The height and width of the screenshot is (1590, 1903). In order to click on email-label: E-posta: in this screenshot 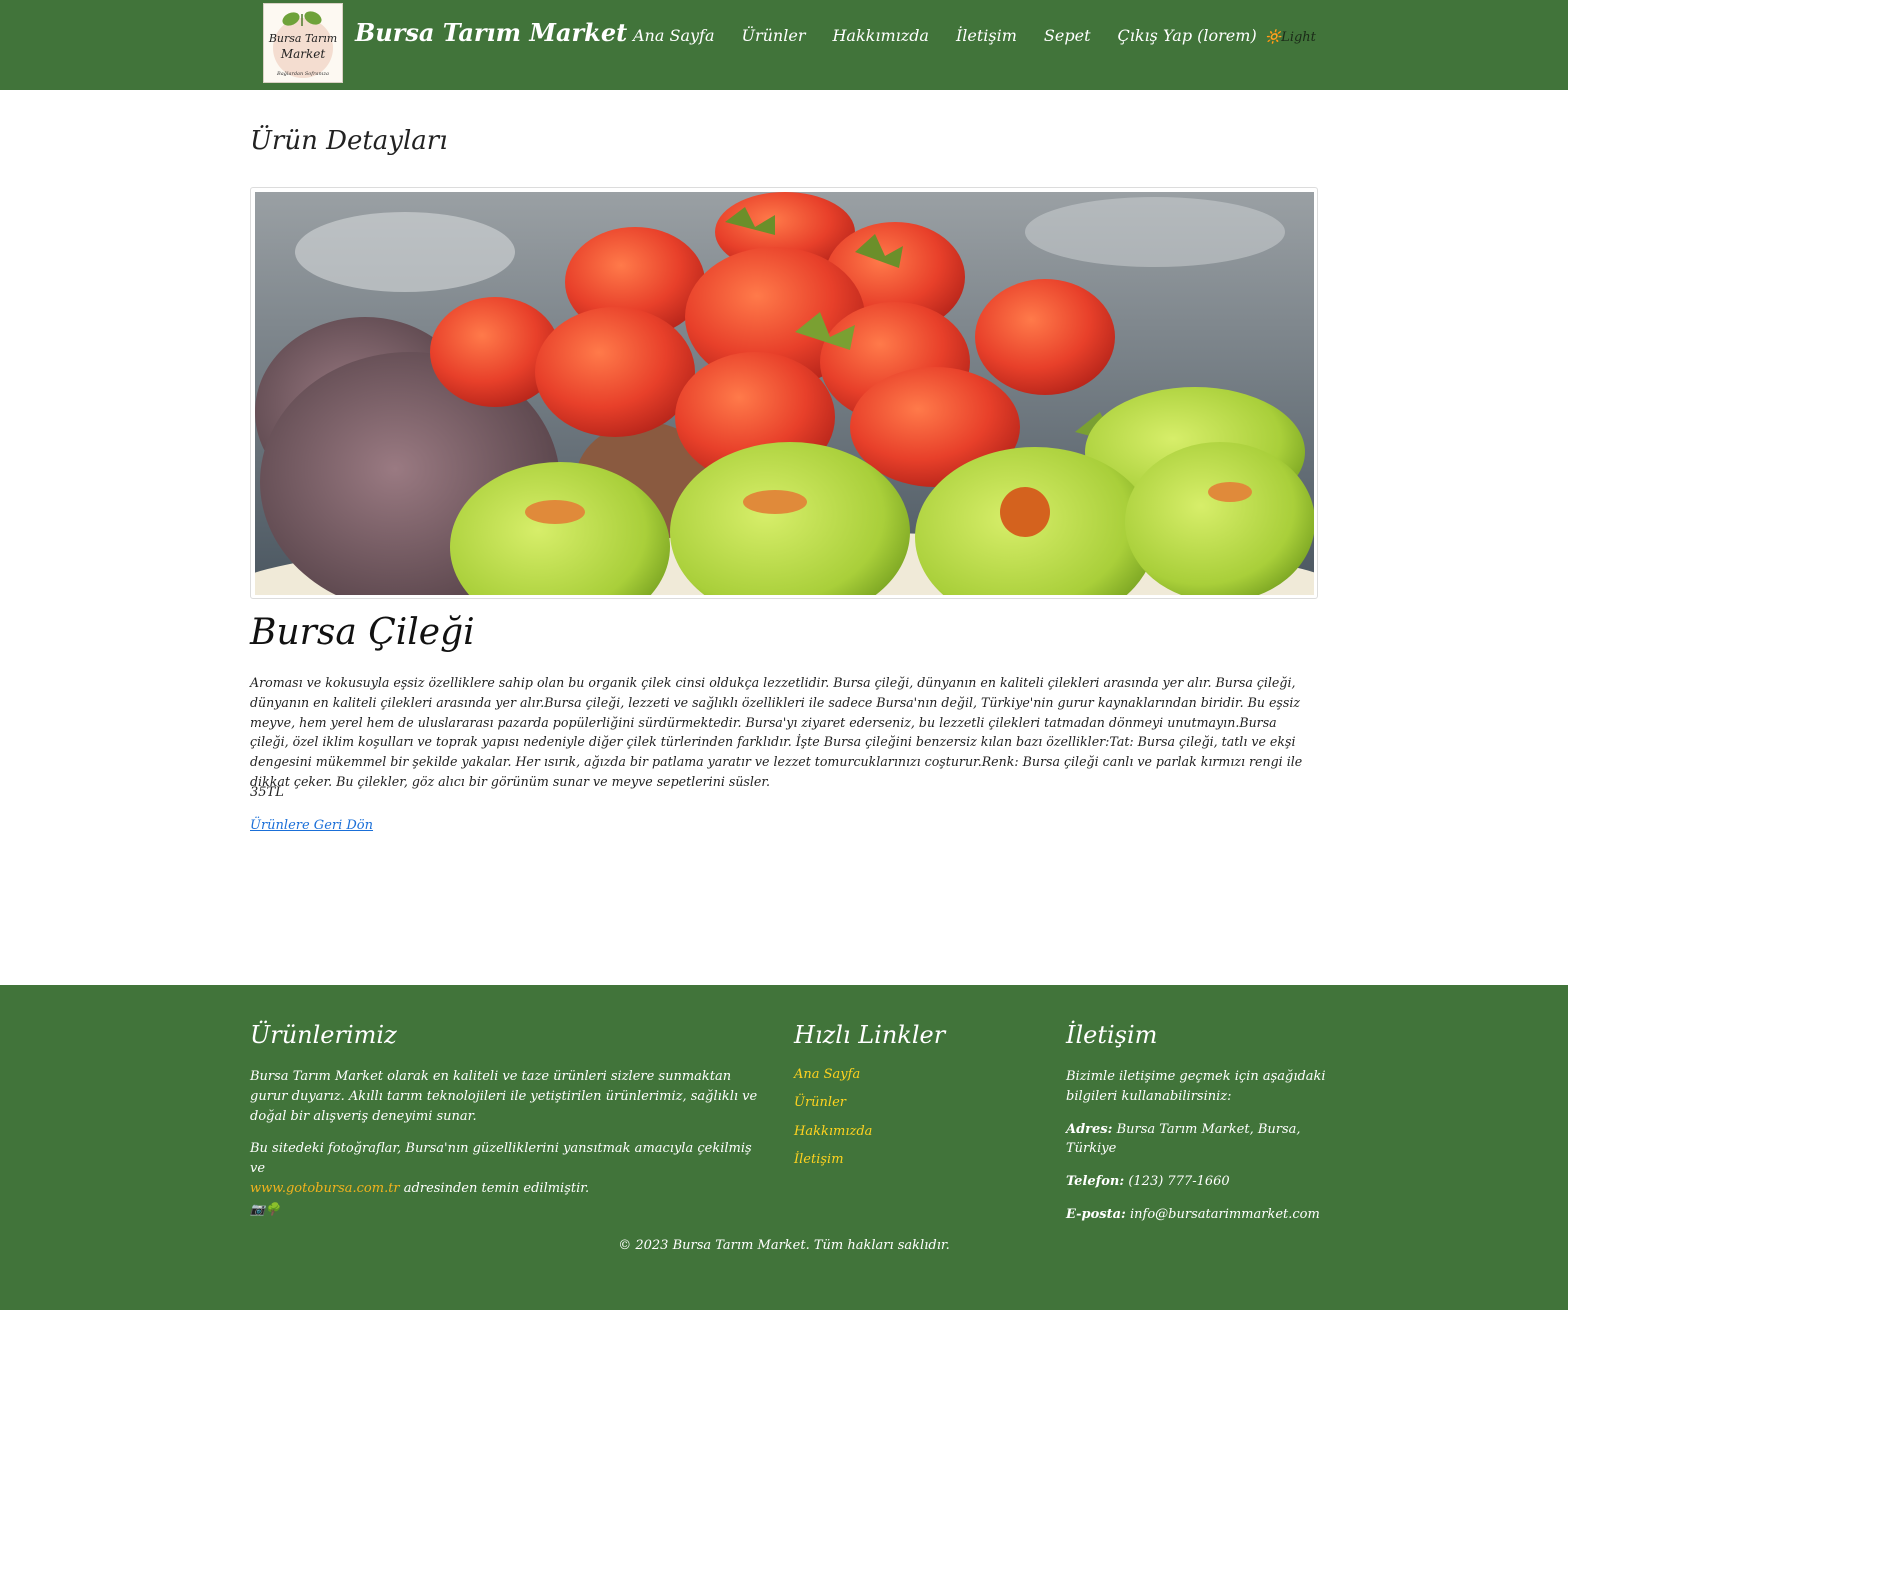, I will do `click(1096, 1214)`.